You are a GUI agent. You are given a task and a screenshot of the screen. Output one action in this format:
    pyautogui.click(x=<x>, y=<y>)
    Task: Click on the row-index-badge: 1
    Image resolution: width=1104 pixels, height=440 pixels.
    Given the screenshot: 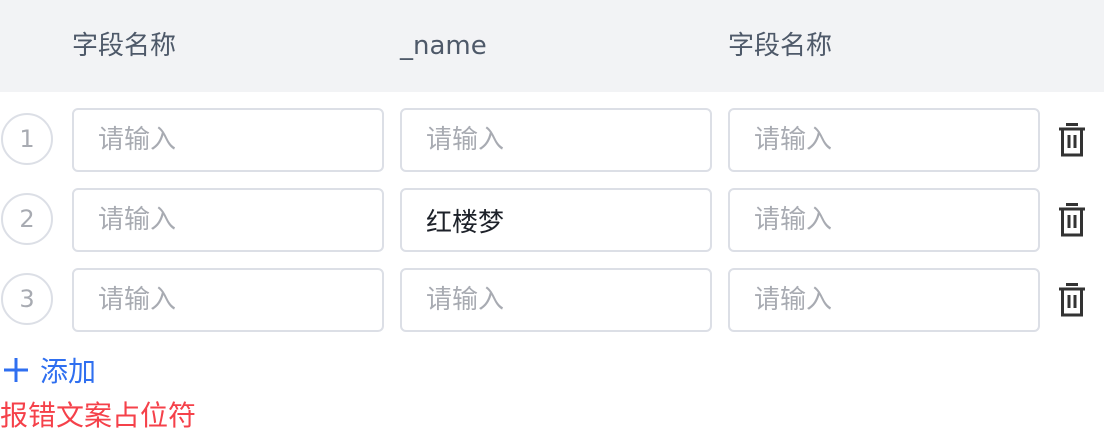 What is the action you would take?
    pyautogui.click(x=27, y=139)
    